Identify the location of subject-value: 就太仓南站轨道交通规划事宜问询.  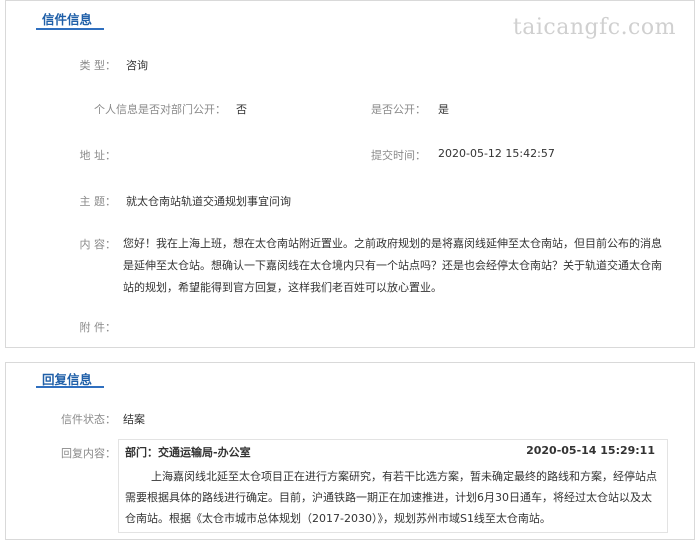
(208, 201).